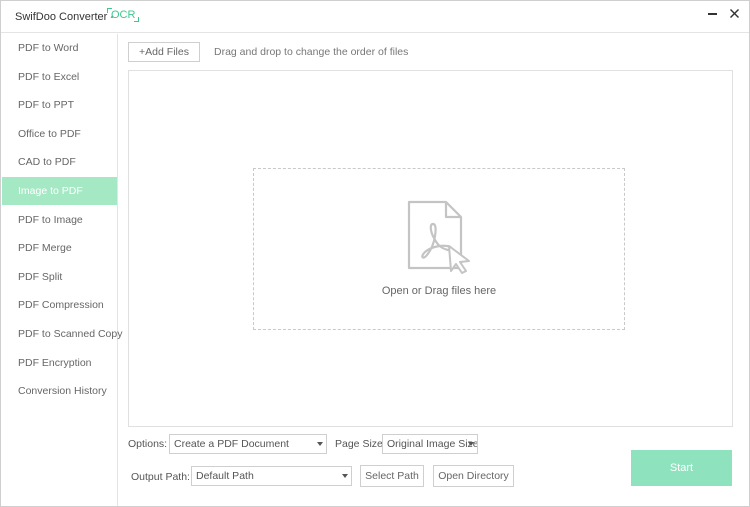  What do you see at coordinates (164, 52) in the screenshot?
I see `add-files-button: +Add Files` at bounding box center [164, 52].